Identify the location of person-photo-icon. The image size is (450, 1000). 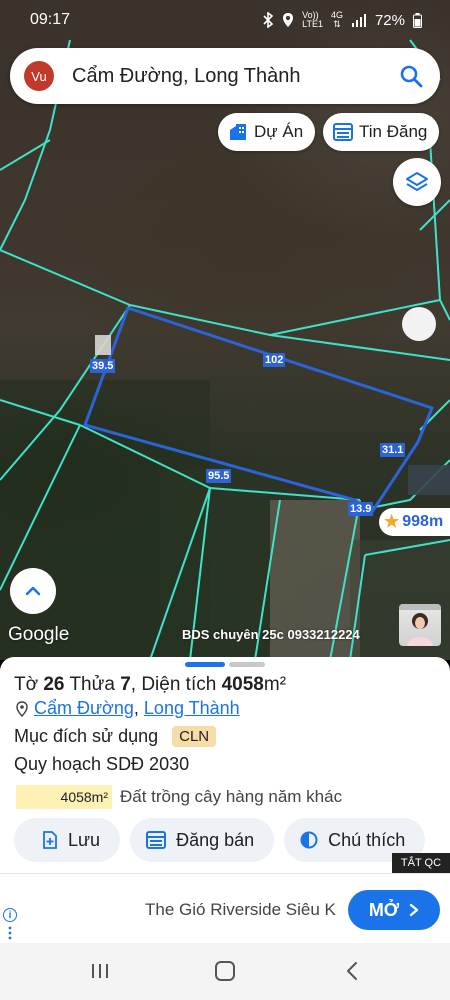
(420, 625).